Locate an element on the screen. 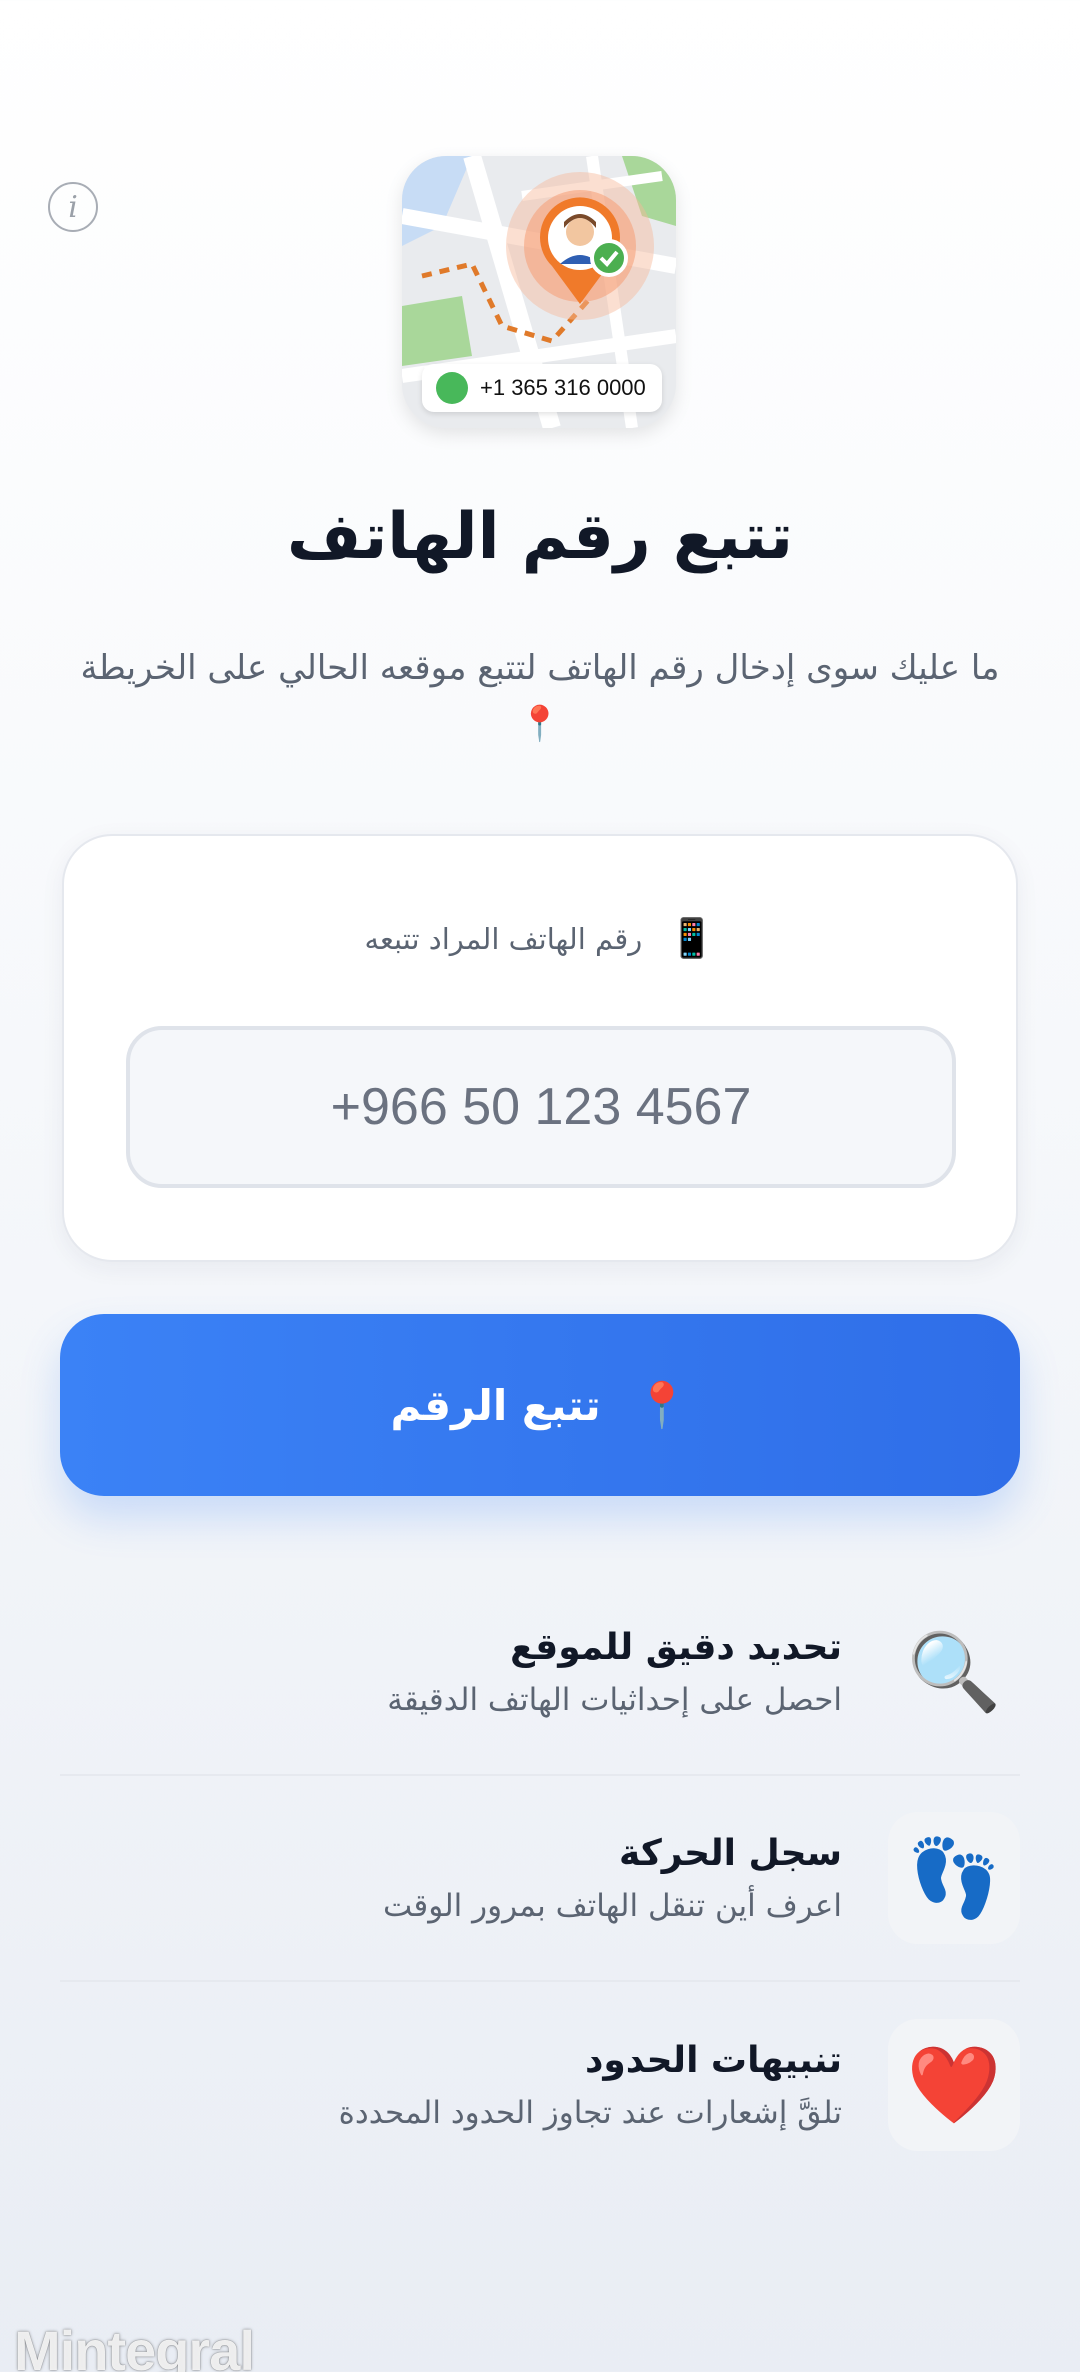  hero-phone-number: +1 365 316 0000 is located at coordinates (563, 387).